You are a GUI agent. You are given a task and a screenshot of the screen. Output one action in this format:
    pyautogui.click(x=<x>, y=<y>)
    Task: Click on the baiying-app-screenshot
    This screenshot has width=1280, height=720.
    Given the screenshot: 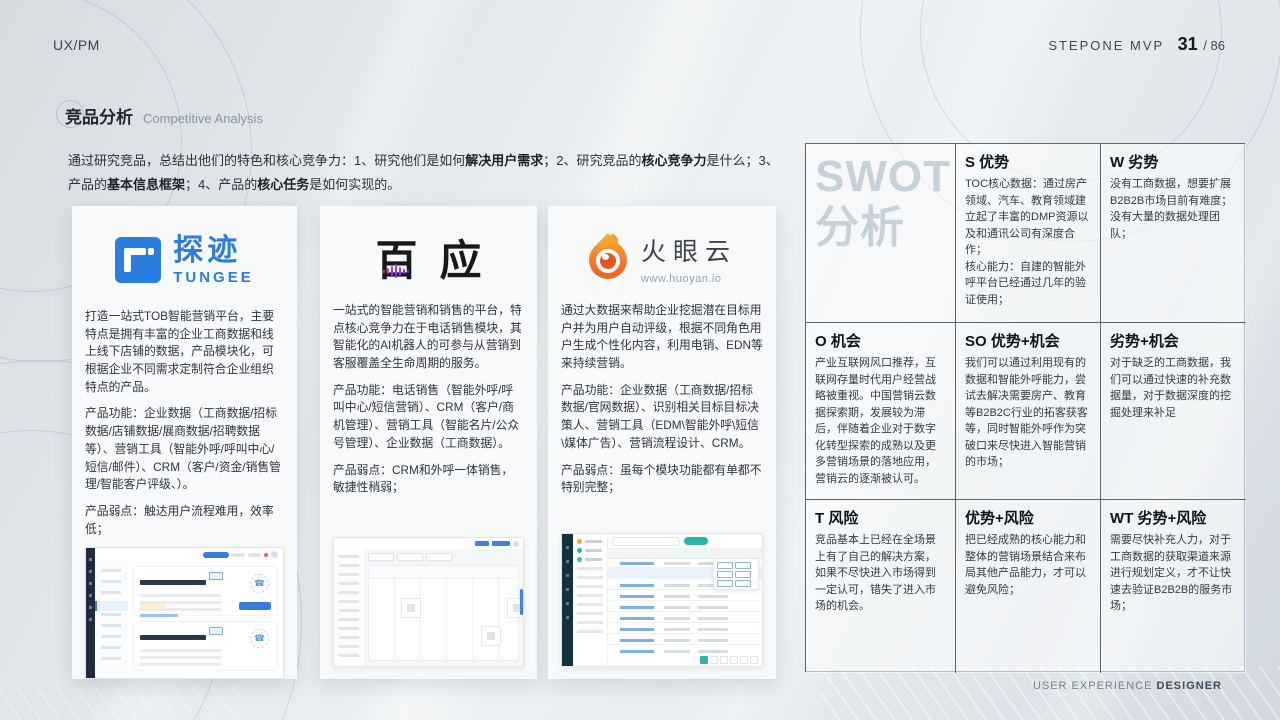 What is the action you would take?
    pyautogui.click(x=428, y=602)
    